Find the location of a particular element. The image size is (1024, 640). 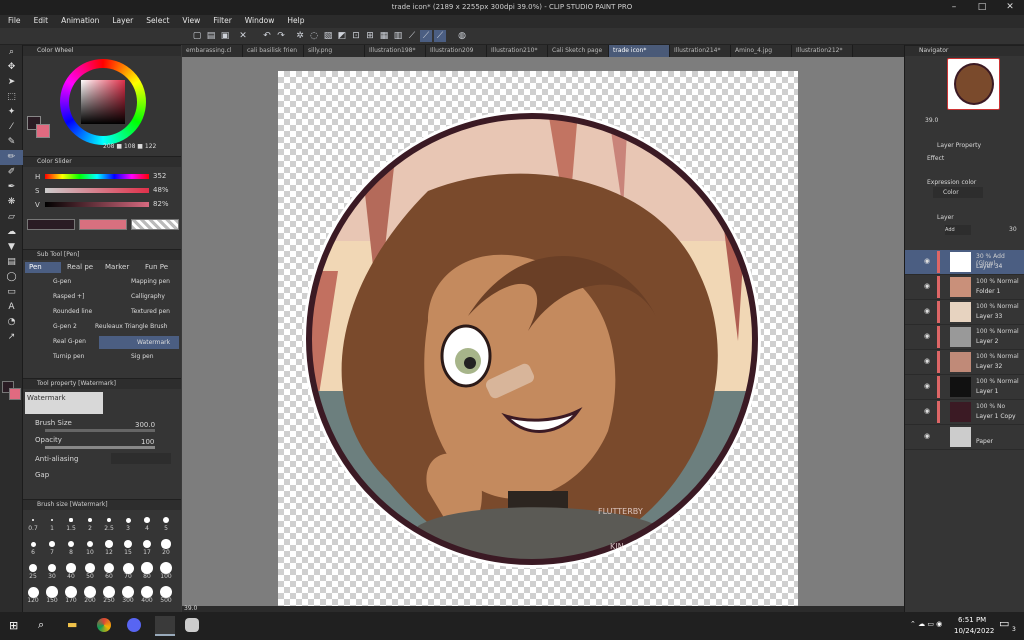

text-tool-icon: A is located at coordinates (11, 307).